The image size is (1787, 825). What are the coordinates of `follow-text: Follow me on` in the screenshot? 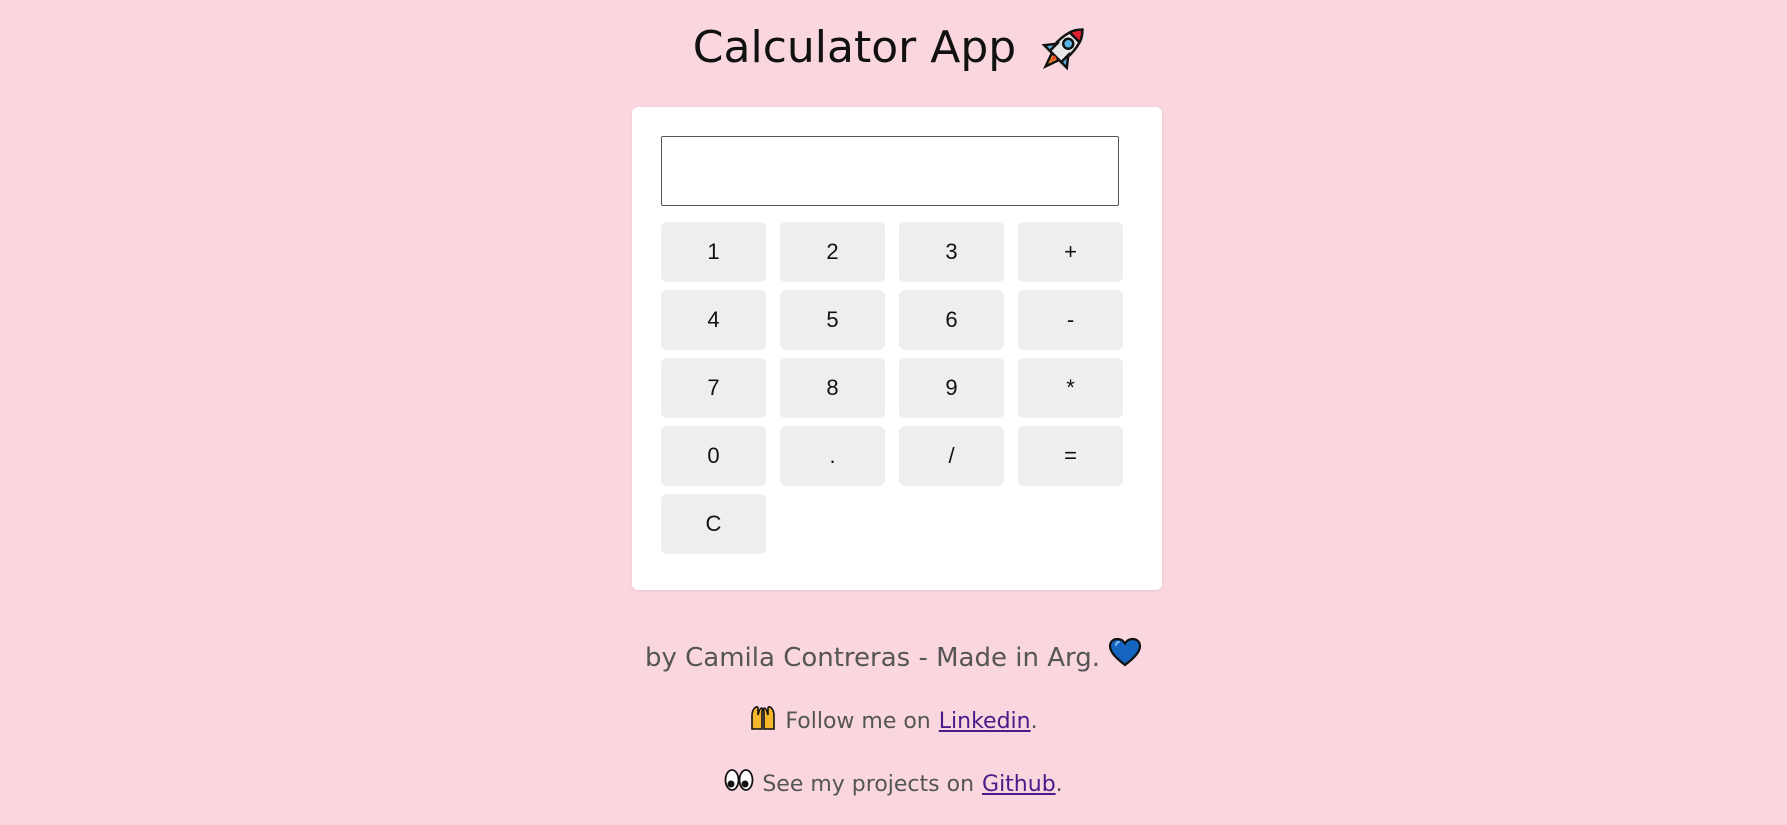 It's located at (858, 721).